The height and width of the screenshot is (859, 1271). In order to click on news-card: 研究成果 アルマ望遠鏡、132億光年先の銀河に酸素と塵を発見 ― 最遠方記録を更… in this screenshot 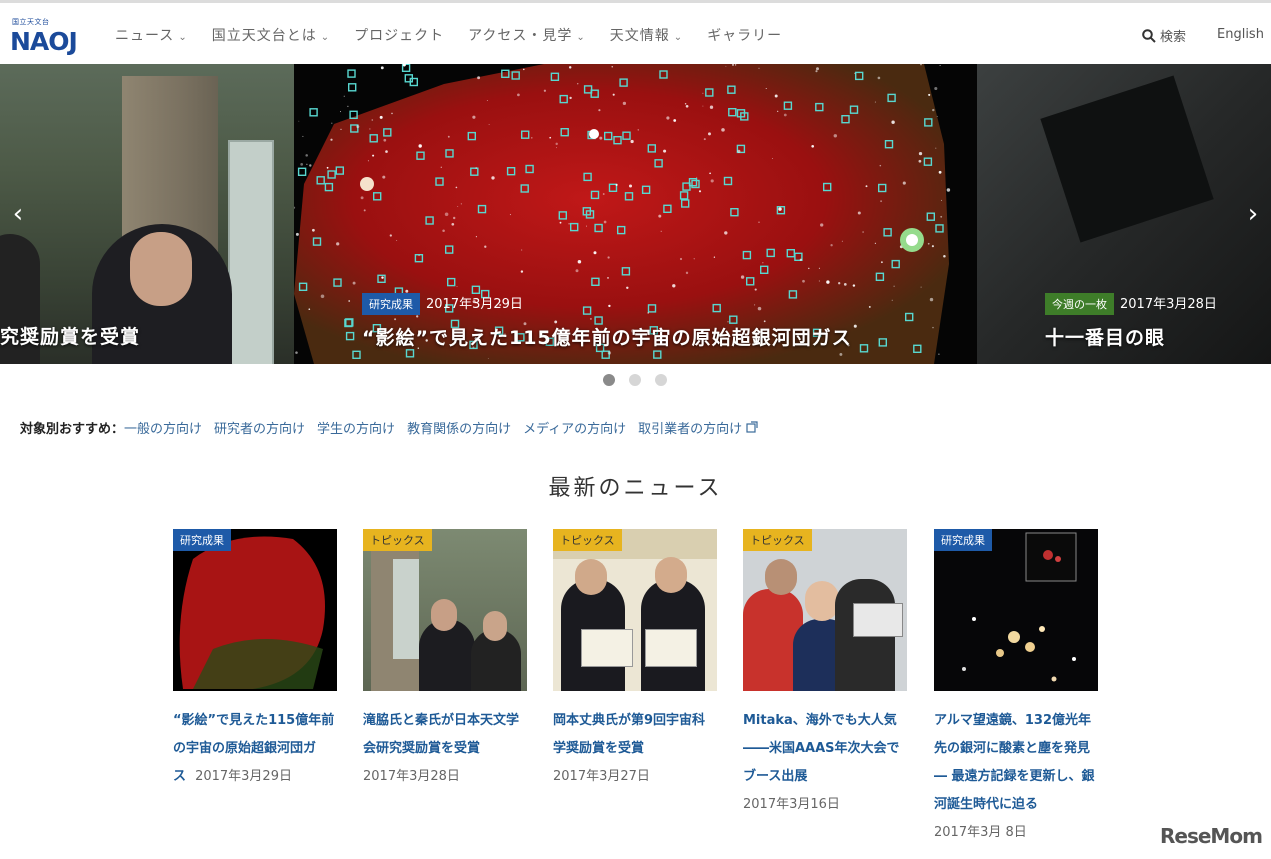, I will do `click(1016, 688)`.